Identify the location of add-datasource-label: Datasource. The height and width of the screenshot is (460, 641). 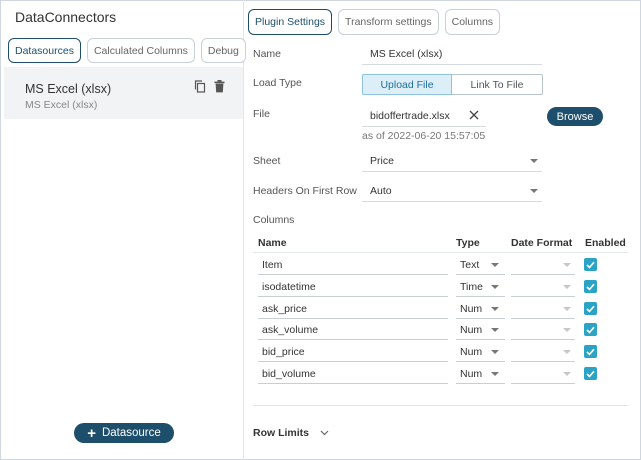
(131, 433).